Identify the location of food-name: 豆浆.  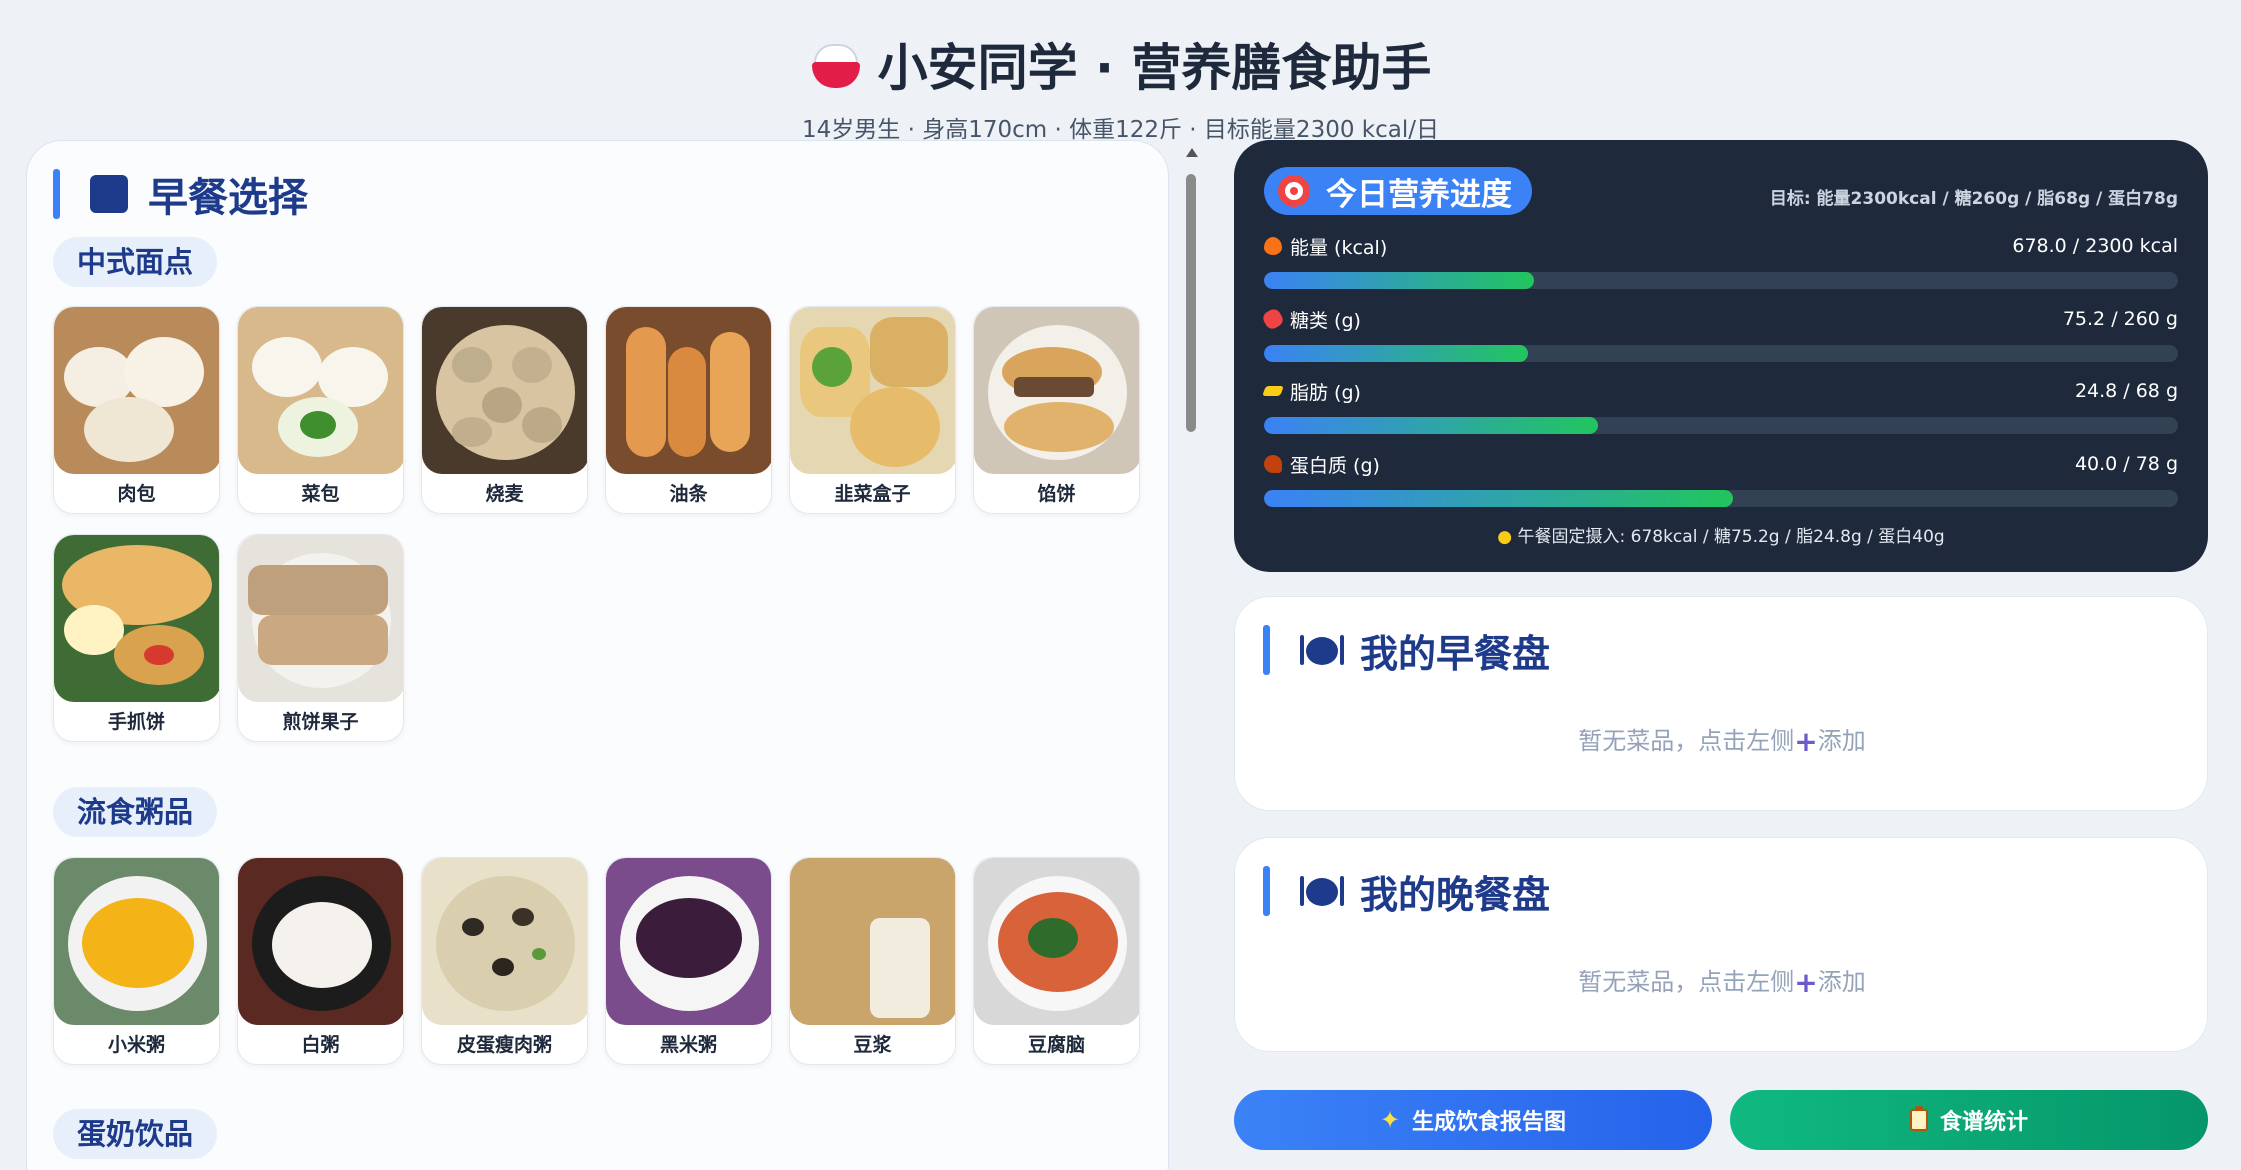
(872, 1045).